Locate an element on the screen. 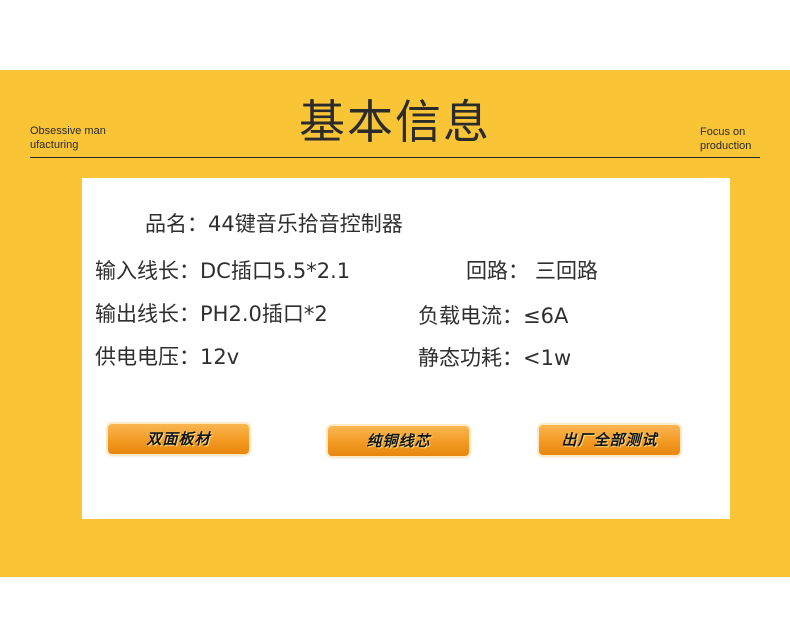  spec-output-cable-label: 输出线长： is located at coordinates (147, 314).